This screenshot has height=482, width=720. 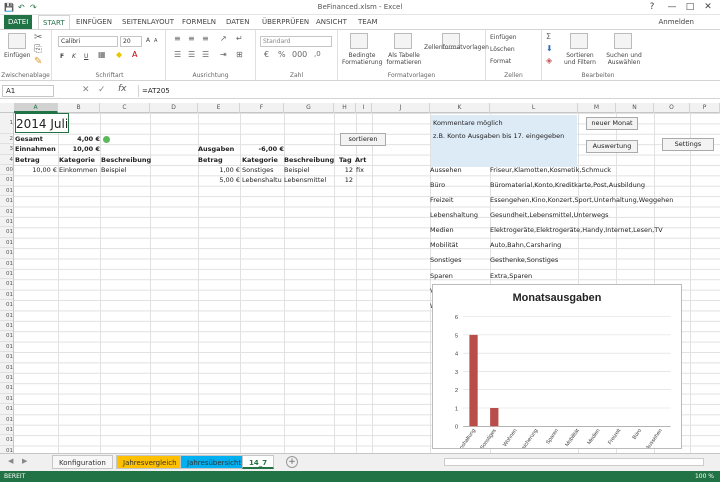 I want to click on save-icon: 💾, so click(x=9, y=7).